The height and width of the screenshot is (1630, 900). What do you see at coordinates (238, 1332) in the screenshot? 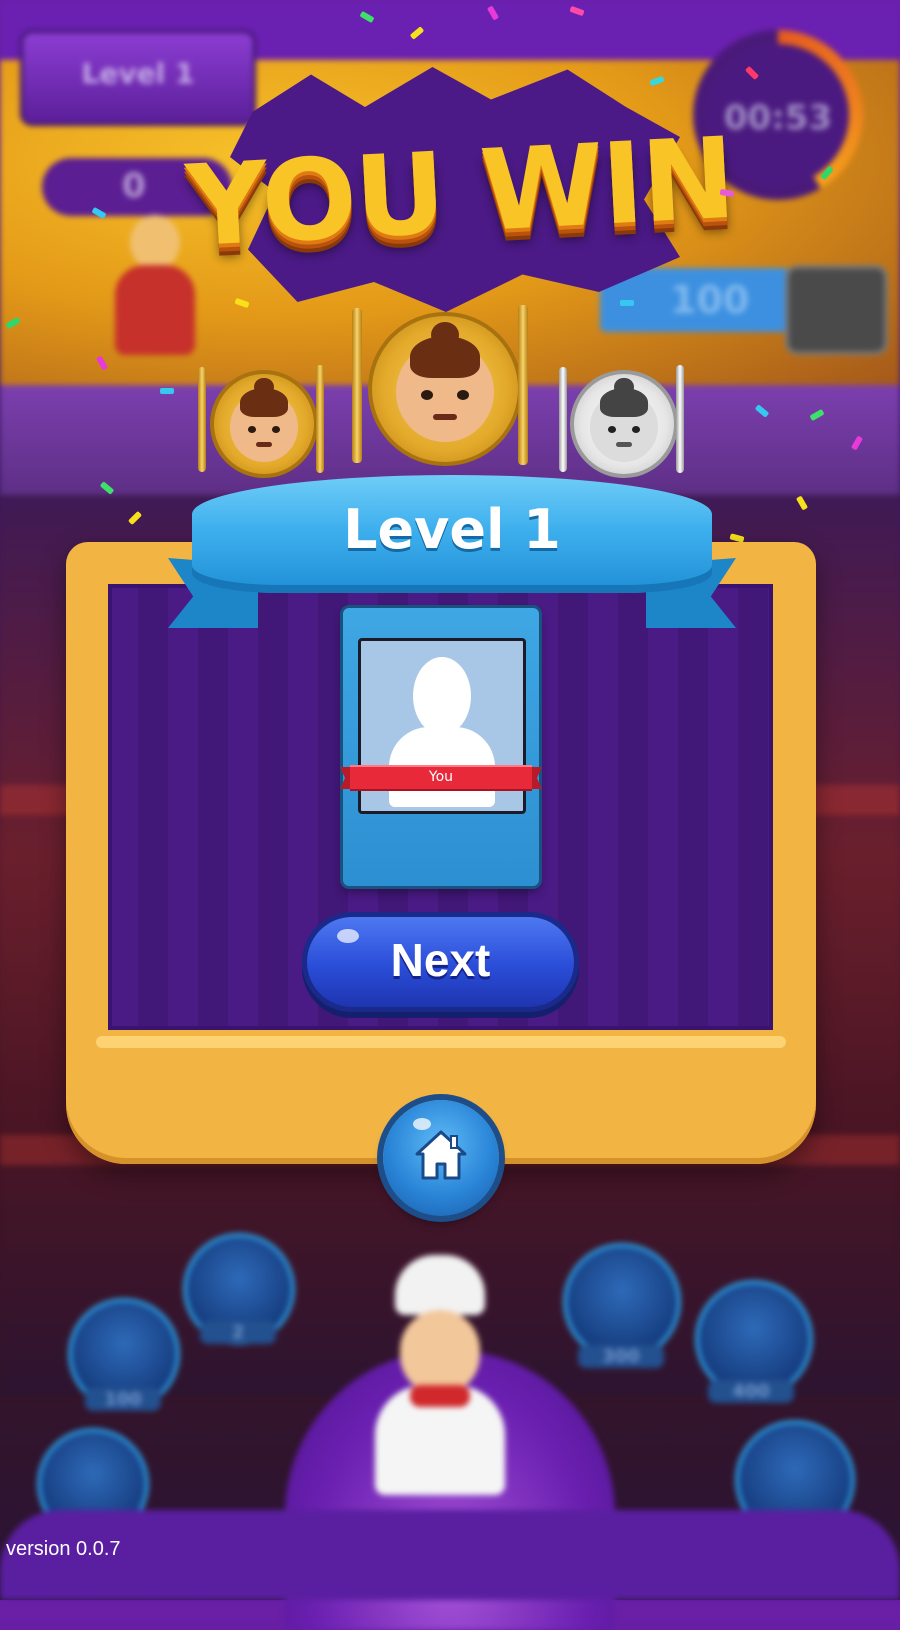
I see `ingredient-count: 2` at bounding box center [238, 1332].